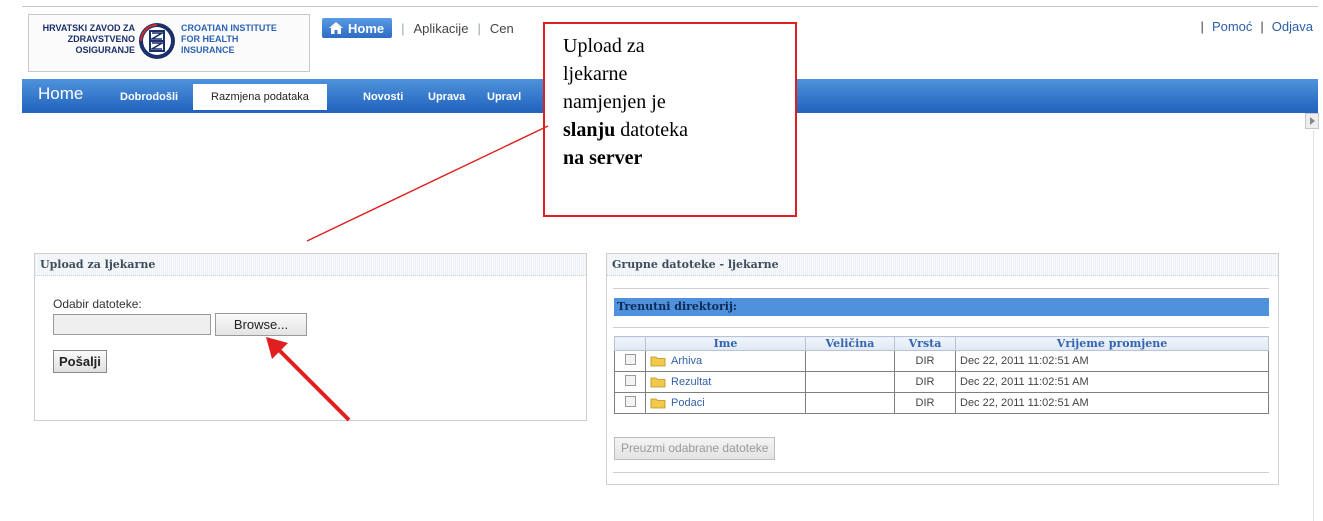  Describe the element at coordinates (446, 97) in the screenshot. I see `tab-uprava: Uprava` at that location.